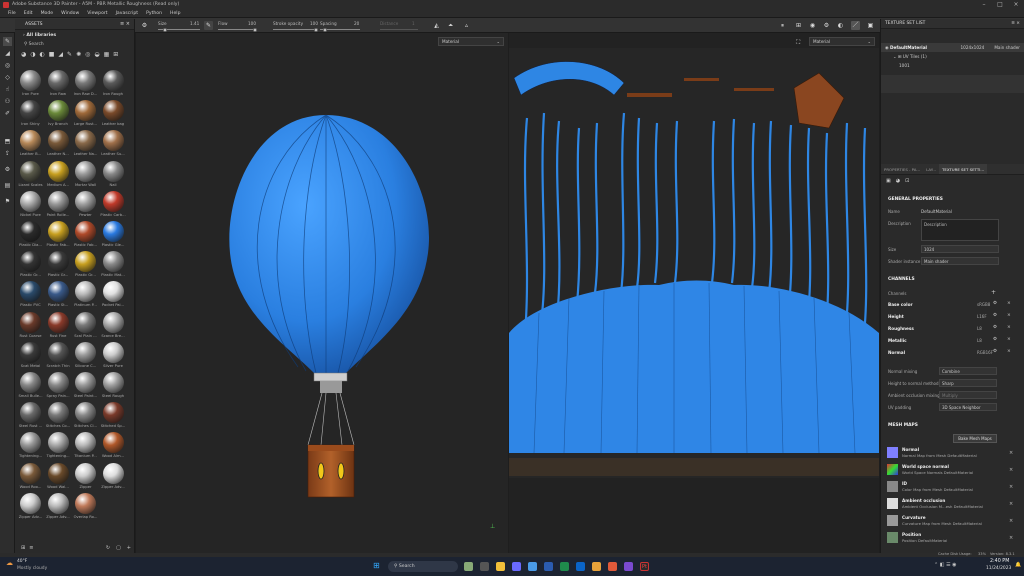 This screenshot has width=1024, height=576. I want to click on size-slider-handle, so click(165, 29).